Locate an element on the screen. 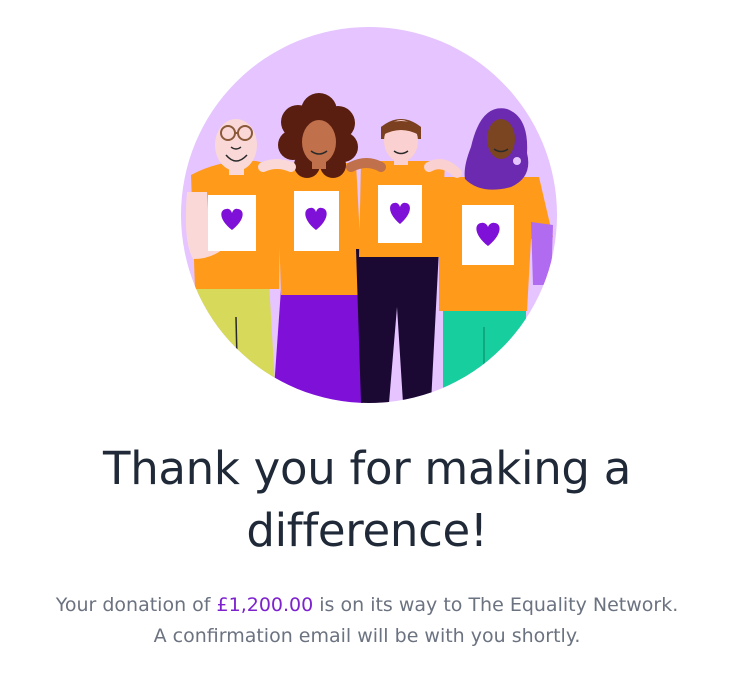 The height and width of the screenshot is (681, 734). donation-amount: £1,200.00 is located at coordinates (265, 605).